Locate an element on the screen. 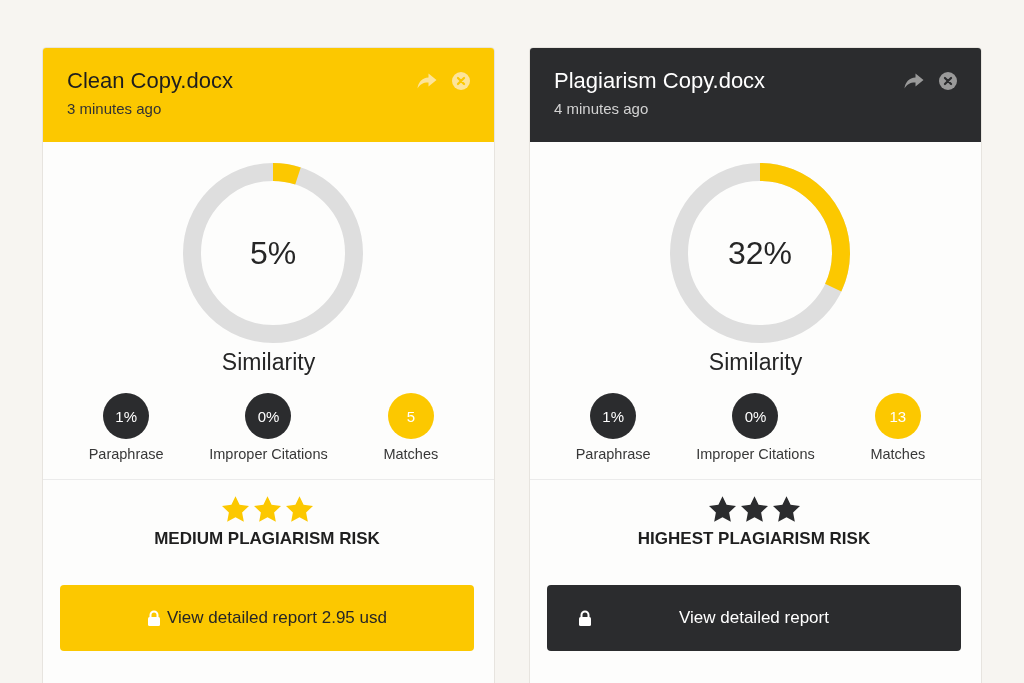  stat-badge: 13 is located at coordinates (897, 416).